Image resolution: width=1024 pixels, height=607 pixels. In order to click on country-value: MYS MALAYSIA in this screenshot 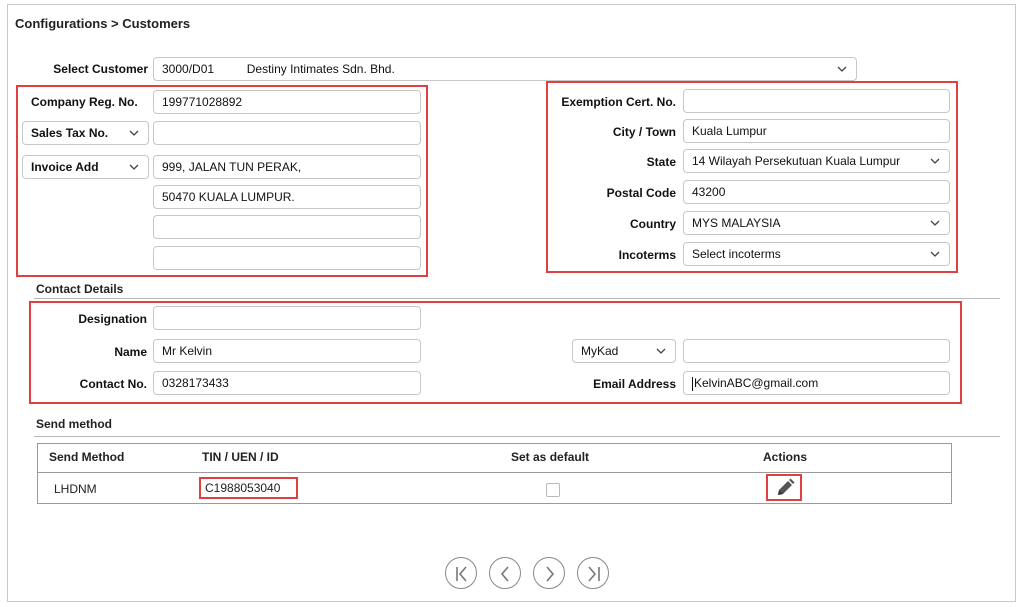, I will do `click(736, 223)`.